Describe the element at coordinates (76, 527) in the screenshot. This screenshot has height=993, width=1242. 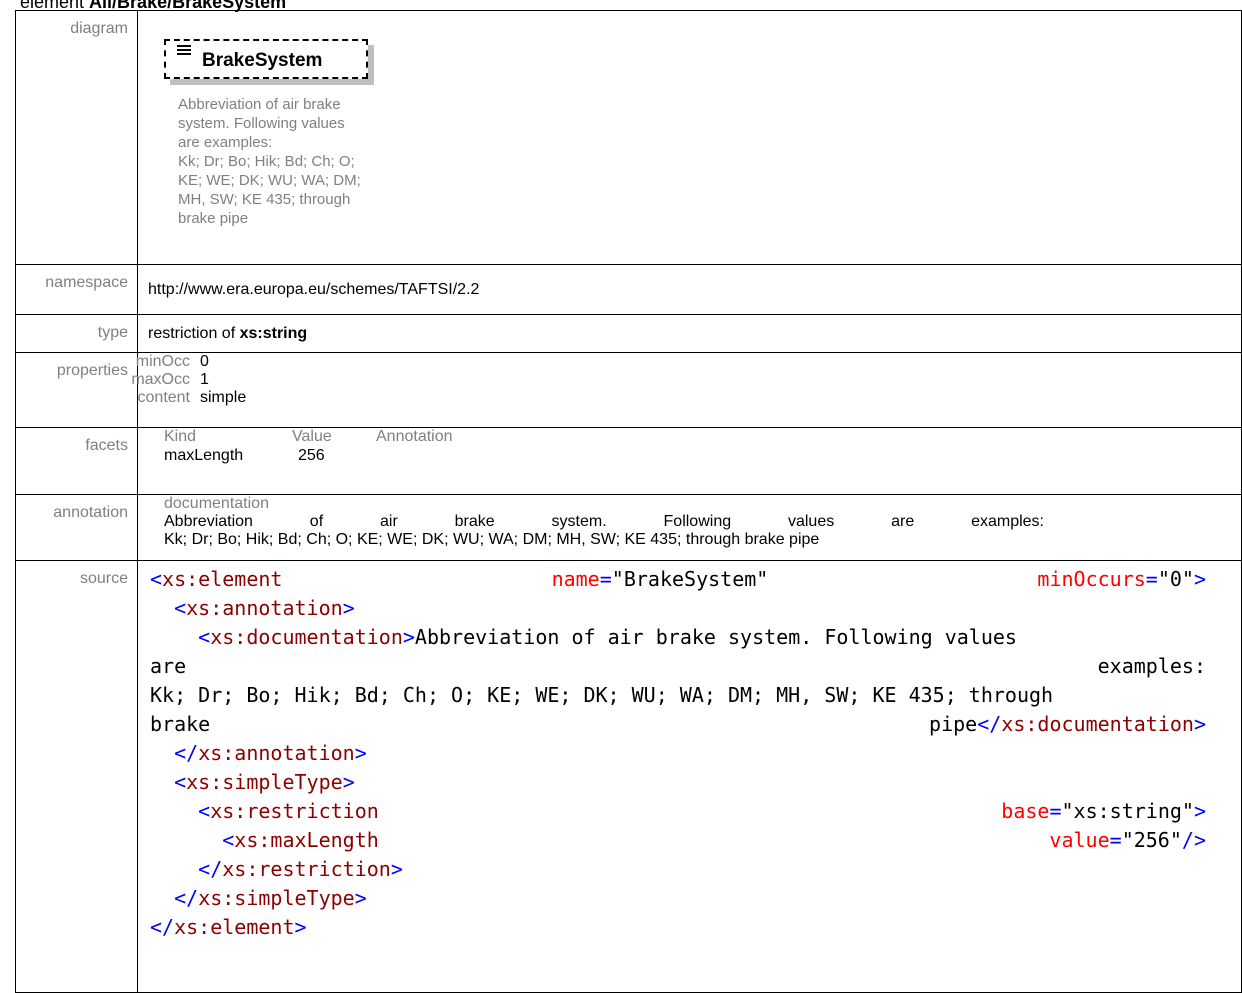
I see `label-annotation: annotation` at that location.